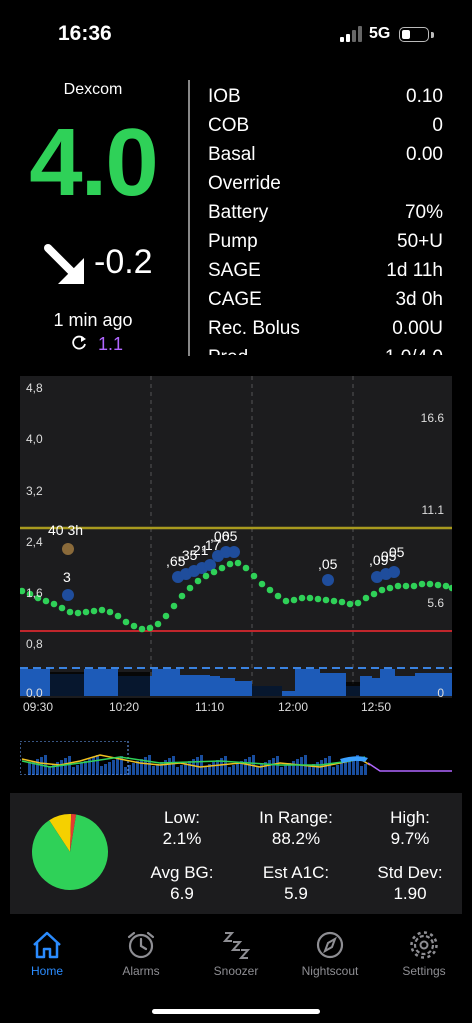 Image resolution: width=472 pixels, height=1023 pixels. I want to click on battery-icon, so click(414, 34).